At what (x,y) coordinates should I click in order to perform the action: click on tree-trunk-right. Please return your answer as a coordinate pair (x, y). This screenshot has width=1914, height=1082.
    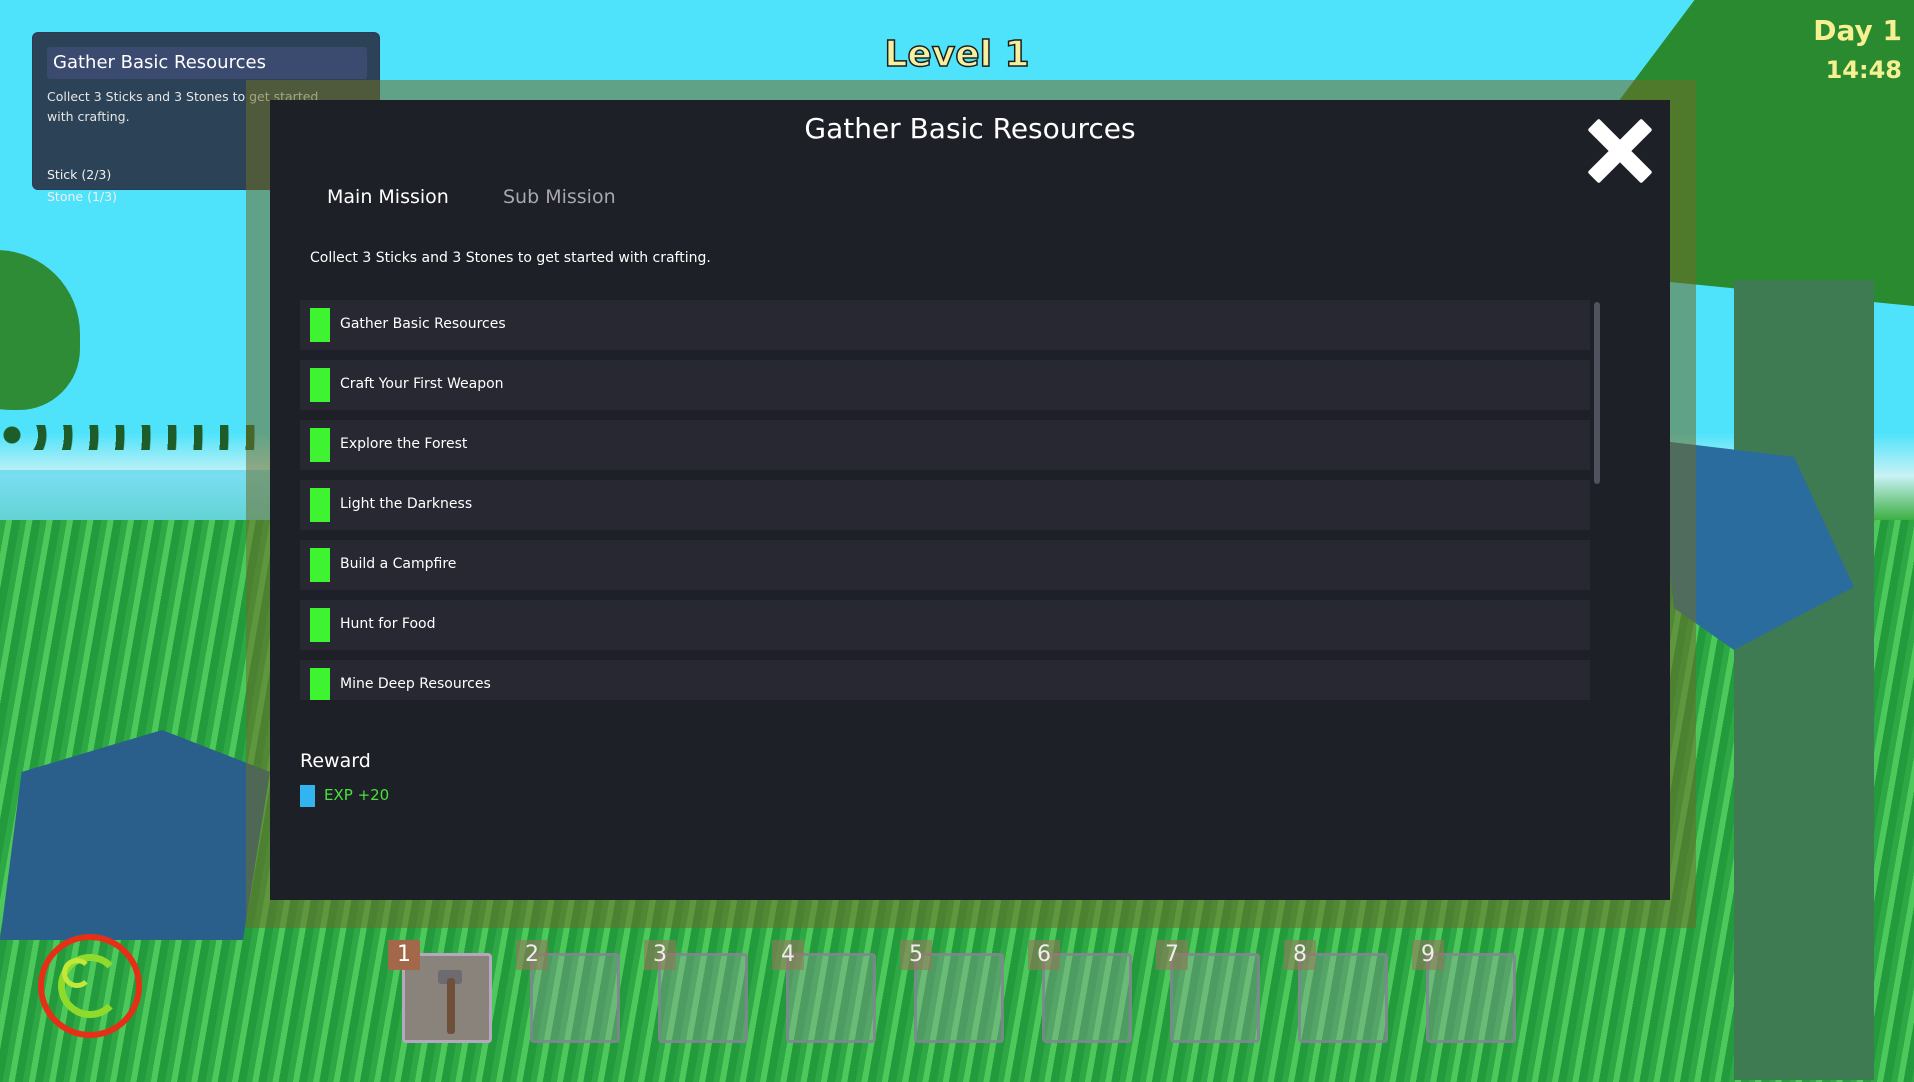
    Looking at the image, I should click on (1804, 680).